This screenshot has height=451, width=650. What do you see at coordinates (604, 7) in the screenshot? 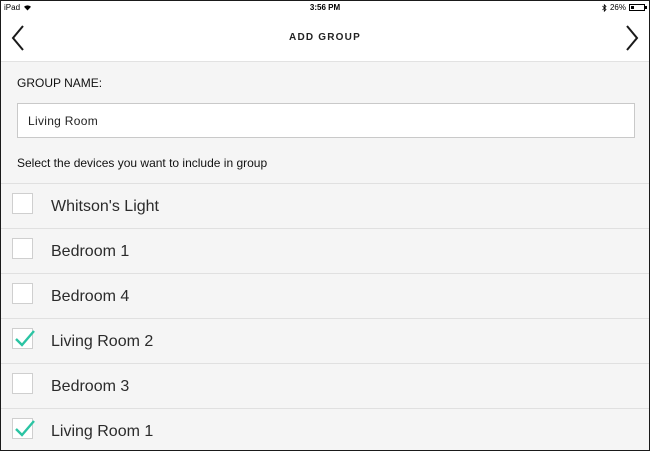
I see `bluetooth-icon` at bounding box center [604, 7].